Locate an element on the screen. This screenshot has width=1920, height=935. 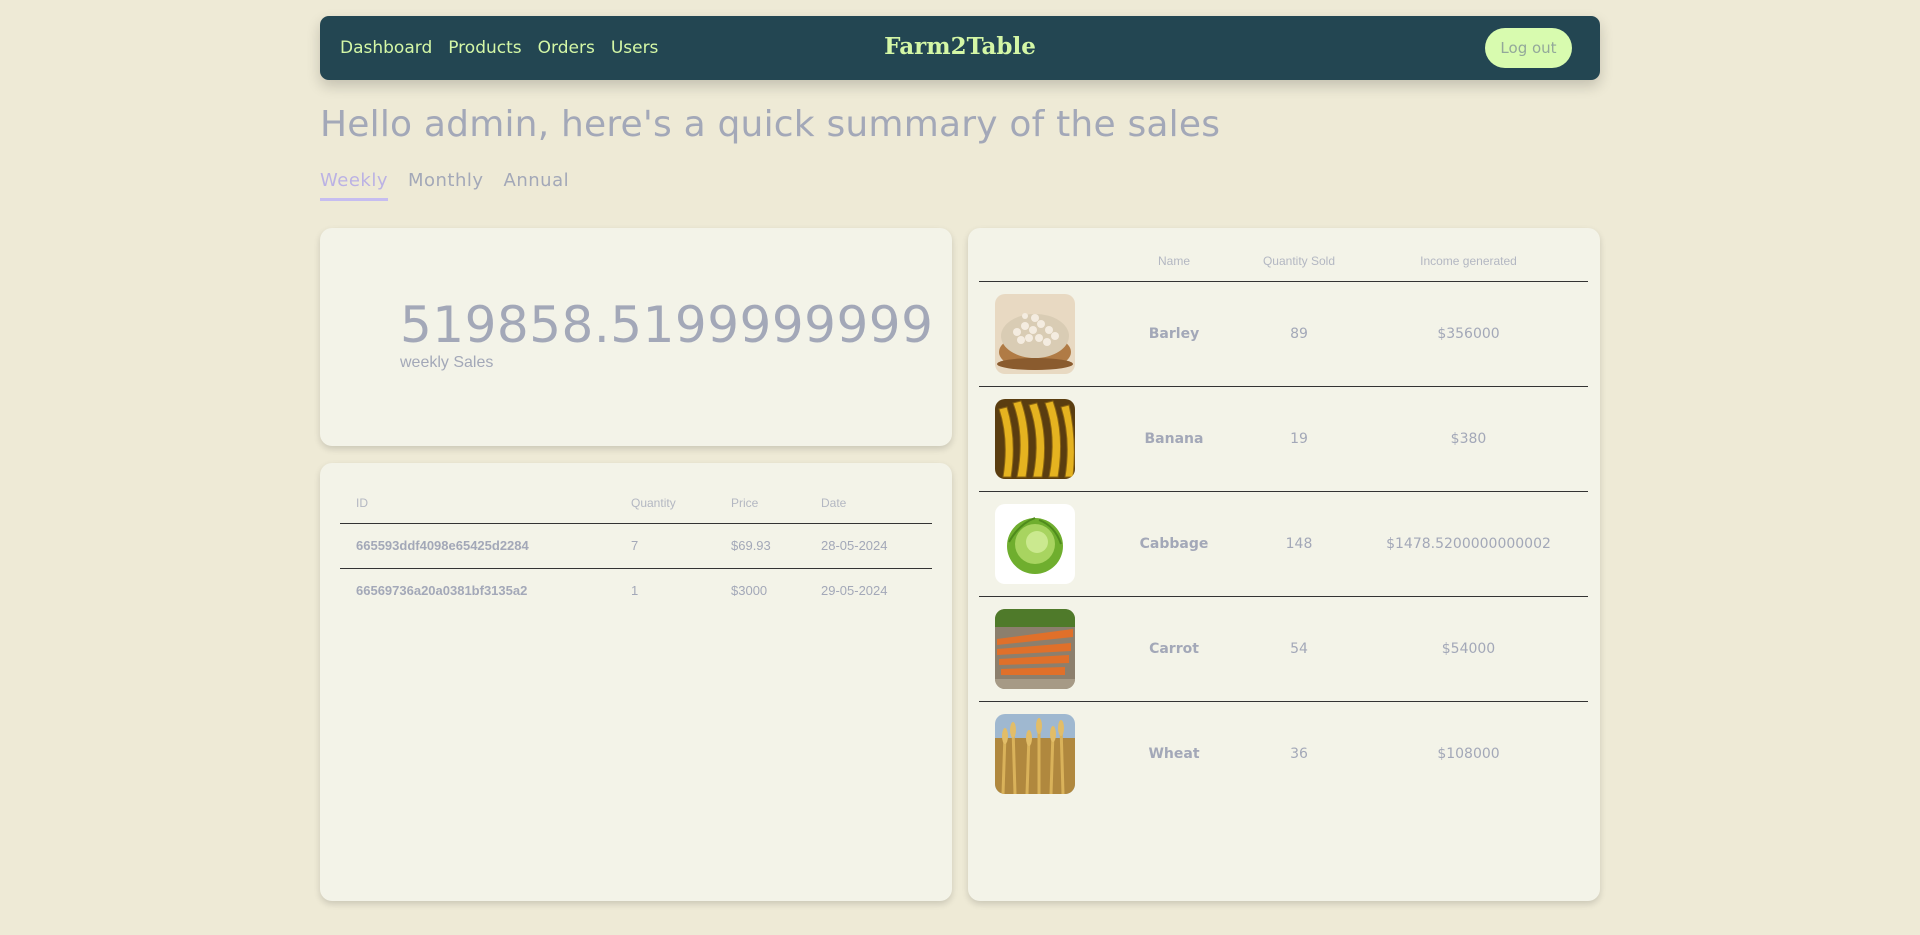
products-header-row: Name Quantity Sold Income generated is located at coordinates (1283, 262).